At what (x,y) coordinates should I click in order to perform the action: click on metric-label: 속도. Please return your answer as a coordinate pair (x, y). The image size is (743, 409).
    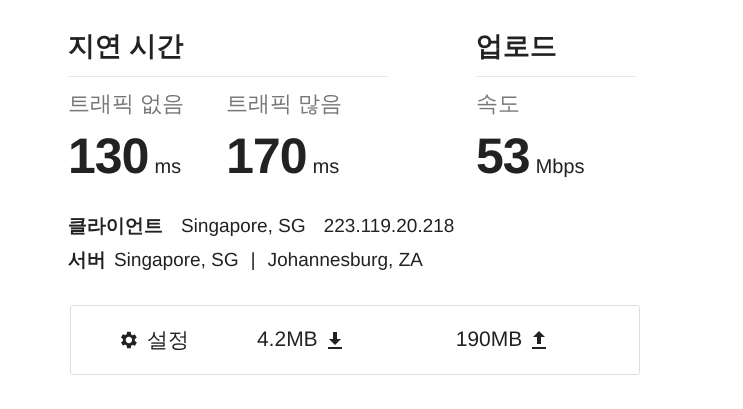
    Looking at the image, I should click on (498, 104).